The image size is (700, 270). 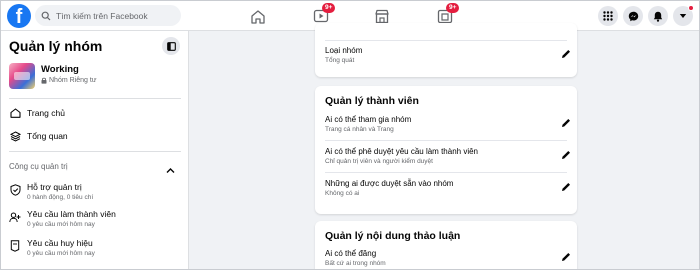 I want to click on setting-value: Chỉ quản trị viên và người kiểm duyệt, so click(x=379, y=161).